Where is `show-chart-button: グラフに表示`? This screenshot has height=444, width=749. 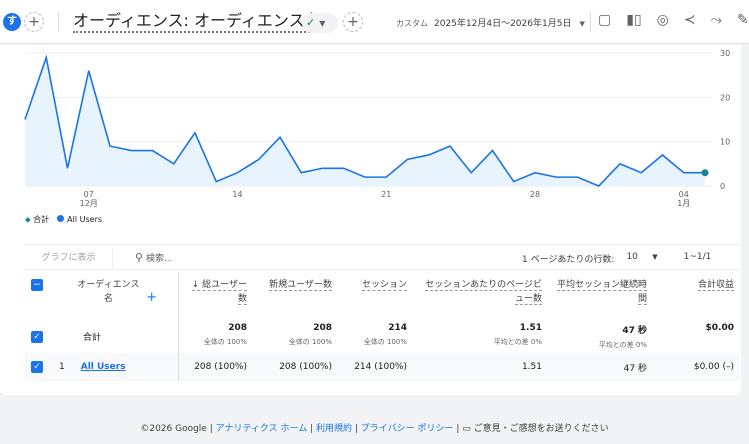 show-chart-button: グラフに表示 is located at coordinates (69, 258).